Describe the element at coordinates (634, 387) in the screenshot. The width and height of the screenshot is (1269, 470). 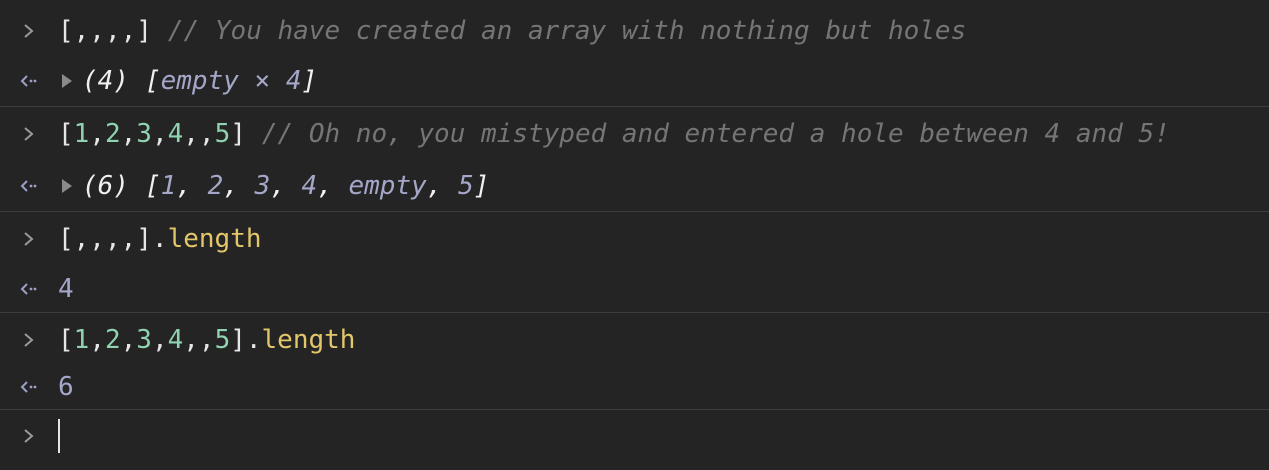
I see `console-output-line: 6` at that location.